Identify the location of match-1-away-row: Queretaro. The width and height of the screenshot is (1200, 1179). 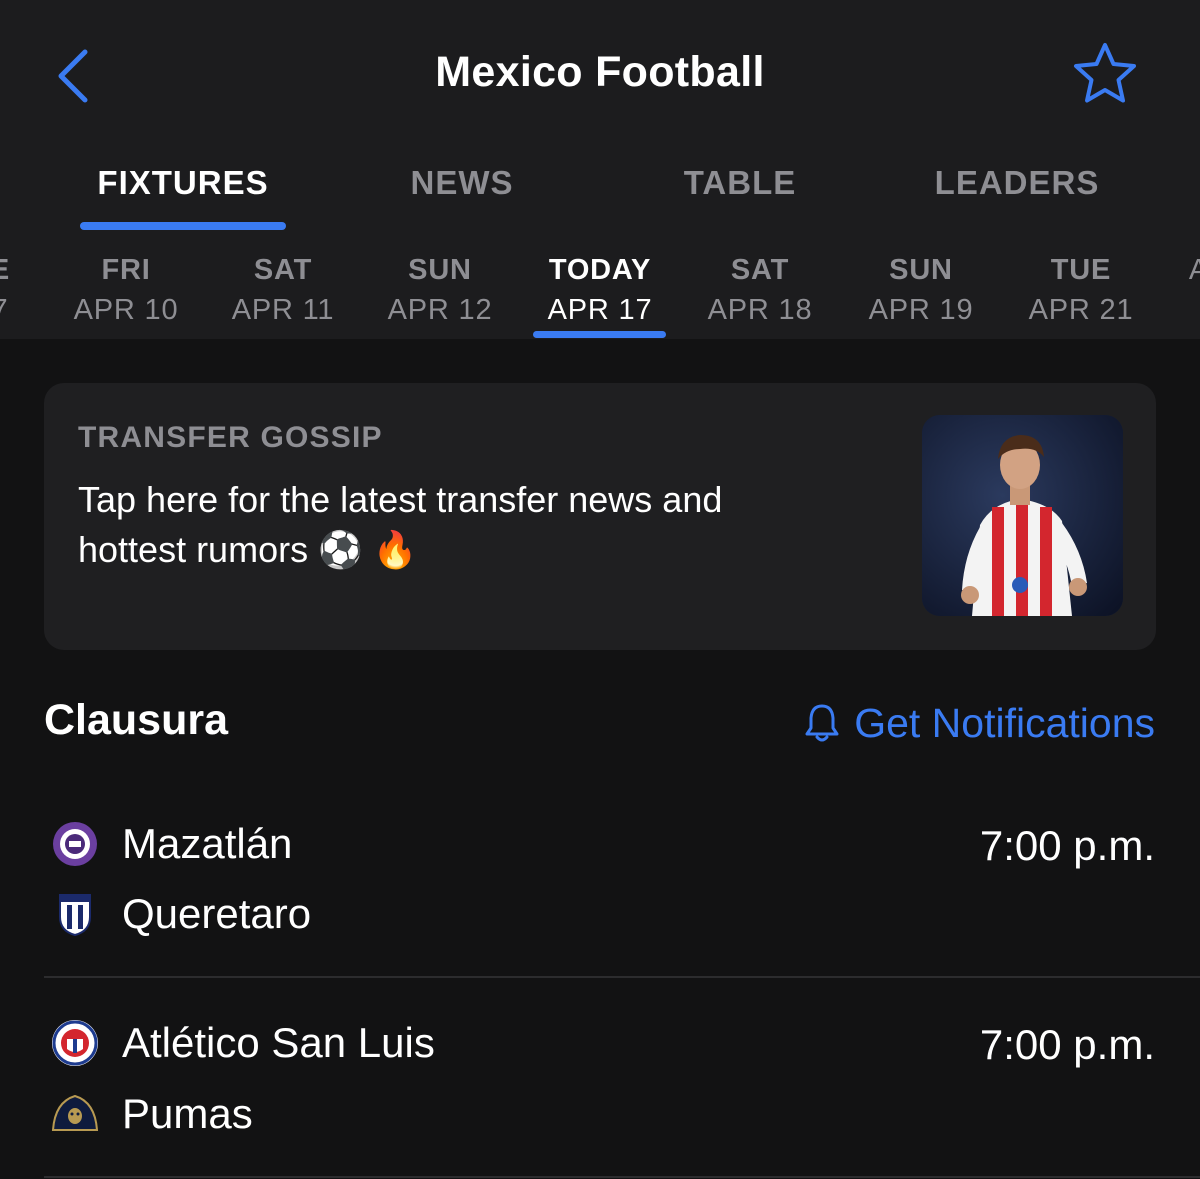
(180, 914).